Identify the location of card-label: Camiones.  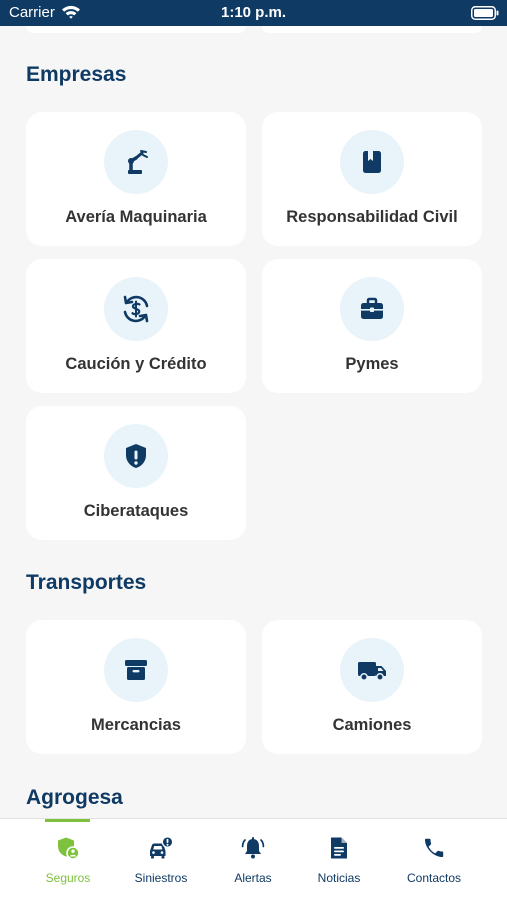
(372, 725).